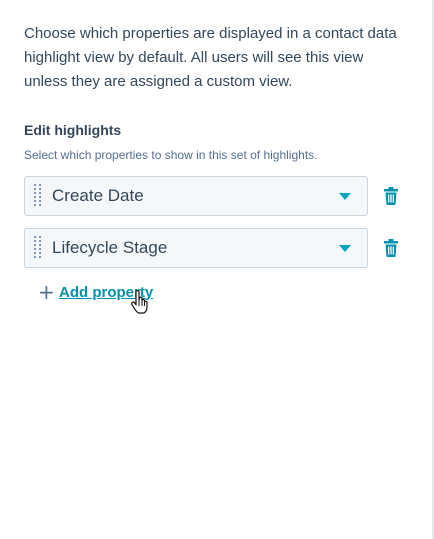 This screenshot has width=434, height=539. I want to click on add-property-row: + Add property, so click(221, 297).